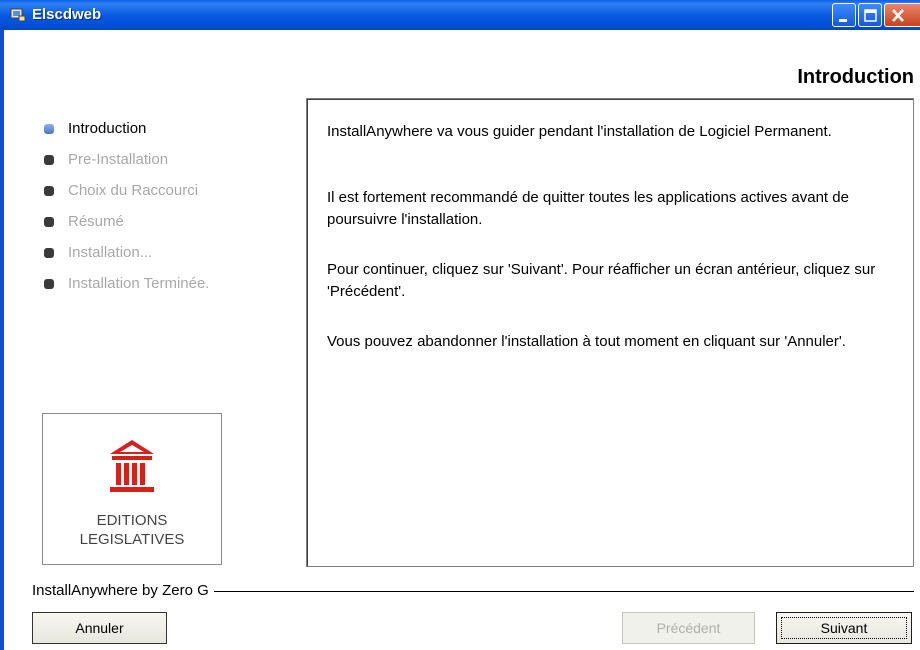 This screenshot has width=920, height=650. What do you see at coordinates (132, 520) in the screenshot?
I see `logo-line1: EDITIONS` at bounding box center [132, 520].